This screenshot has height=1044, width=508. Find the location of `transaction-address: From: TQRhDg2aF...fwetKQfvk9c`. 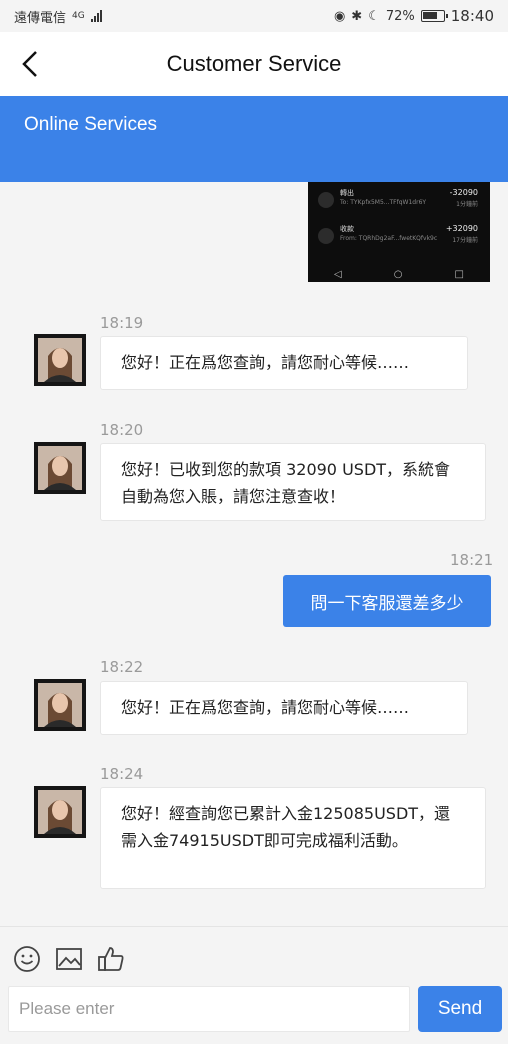

transaction-address: From: TQRhDg2aF...fwetKQfvk9c is located at coordinates (389, 238).